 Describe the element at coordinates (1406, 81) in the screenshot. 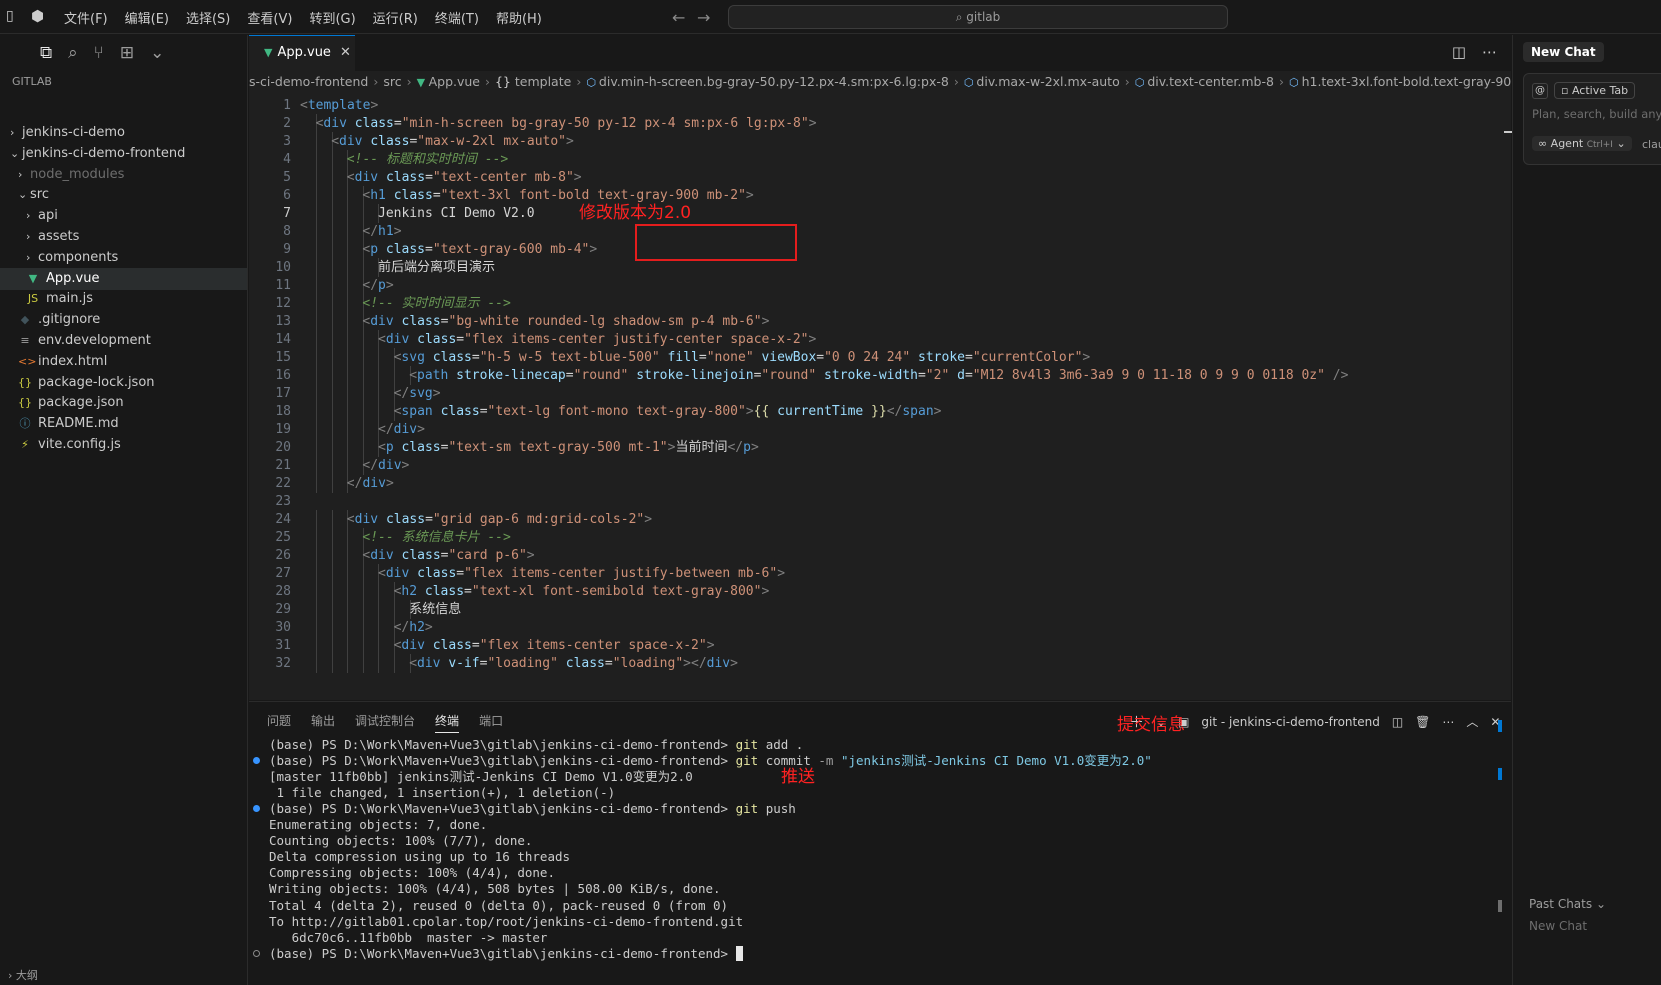

I see `breadcrumb-item: h1.text-3xl.font-bold.text-gray-900.mb-2` at that location.